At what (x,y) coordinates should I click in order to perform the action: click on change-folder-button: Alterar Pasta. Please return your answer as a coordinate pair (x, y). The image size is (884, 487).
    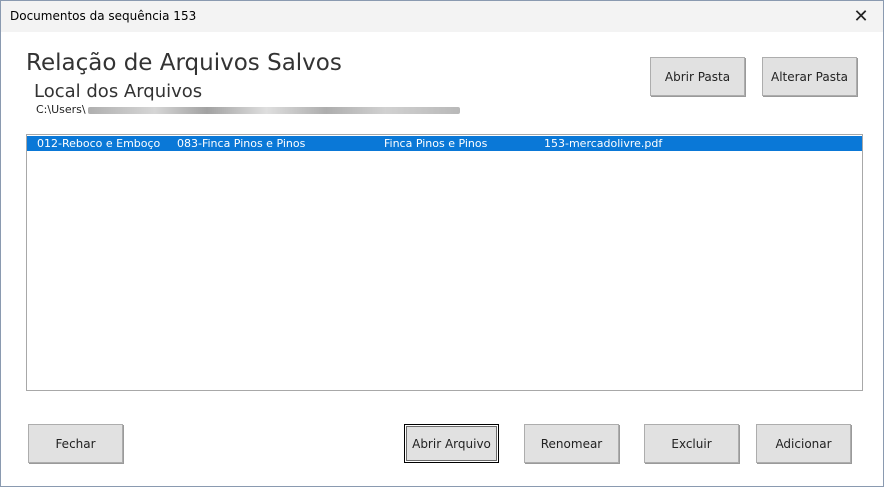
    Looking at the image, I should click on (809, 76).